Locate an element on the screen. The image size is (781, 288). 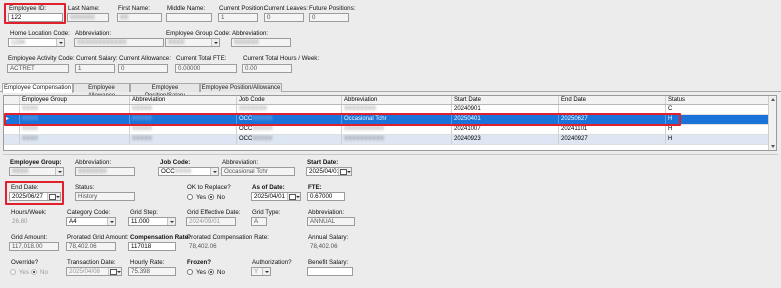
hours-week-label: Hours/Week: is located at coordinates (29, 212).